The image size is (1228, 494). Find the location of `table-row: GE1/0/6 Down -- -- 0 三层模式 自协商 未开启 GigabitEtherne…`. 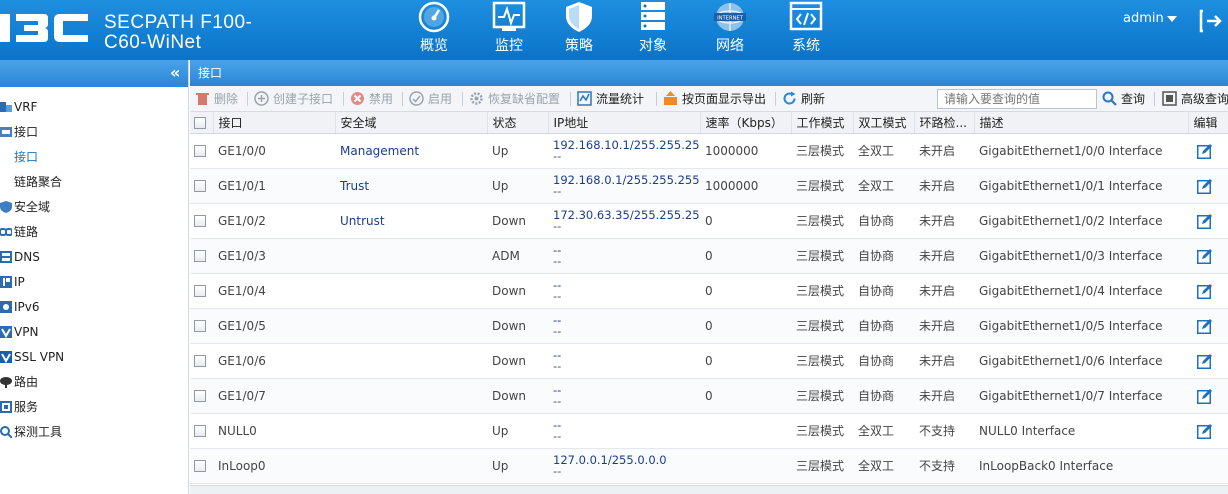

table-row: GE1/0/6 Down -- -- 0 三层模式 自协商 未开启 GigabitEtherne… is located at coordinates (709, 361).